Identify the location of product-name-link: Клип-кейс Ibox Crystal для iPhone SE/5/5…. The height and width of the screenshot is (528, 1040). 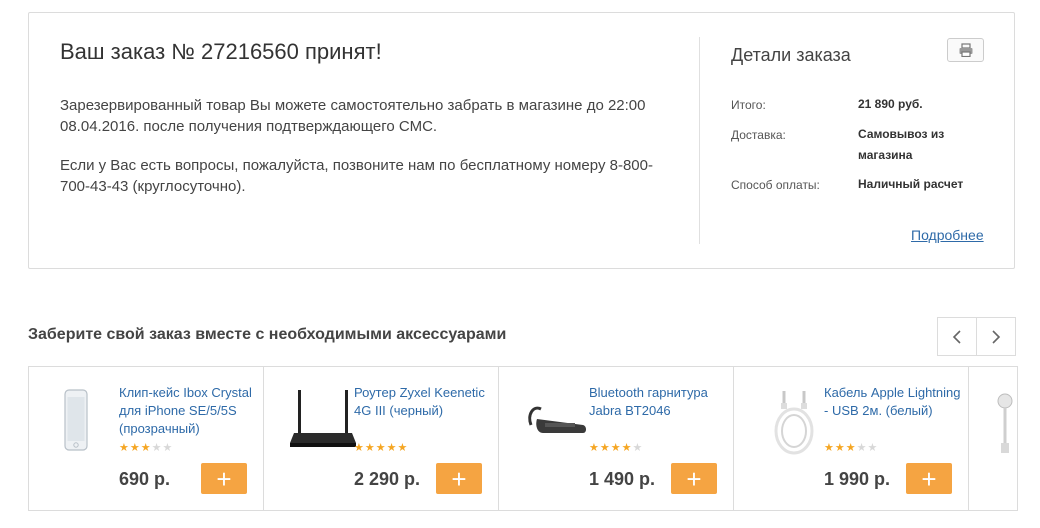
(189, 412).